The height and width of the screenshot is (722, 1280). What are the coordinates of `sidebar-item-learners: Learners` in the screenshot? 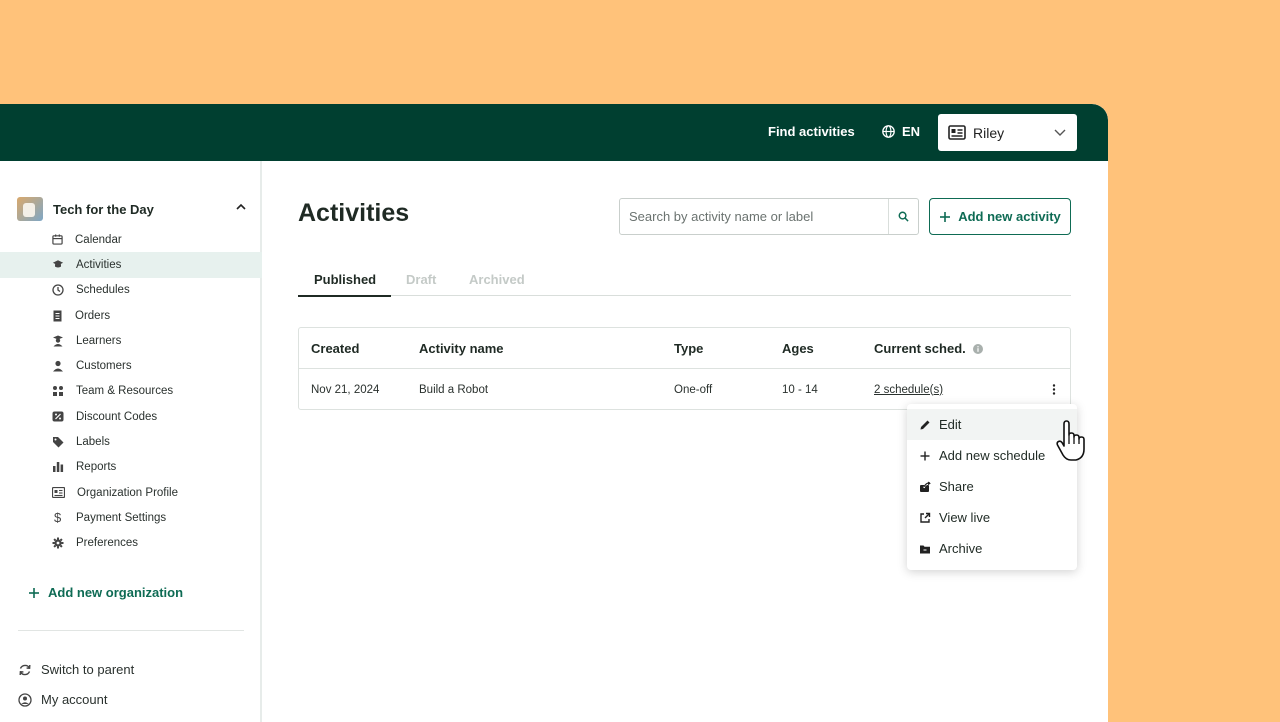 It's located at (131, 340).